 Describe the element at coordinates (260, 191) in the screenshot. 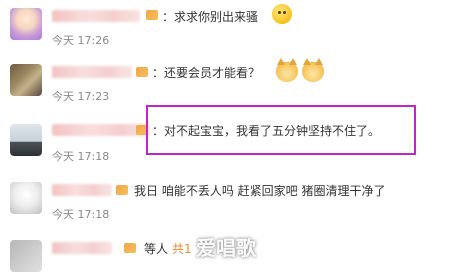

I see `comment-text: 我日 咱能不丢人吗 赶紧回家吧 猪圈清理干净了` at that location.